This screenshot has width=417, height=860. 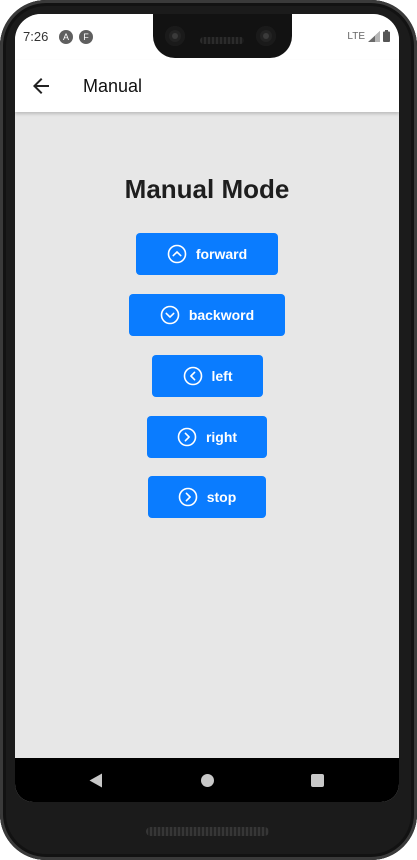 What do you see at coordinates (222, 36) in the screenshot?
I see `camera-notch` at bounding box center [222, 36].